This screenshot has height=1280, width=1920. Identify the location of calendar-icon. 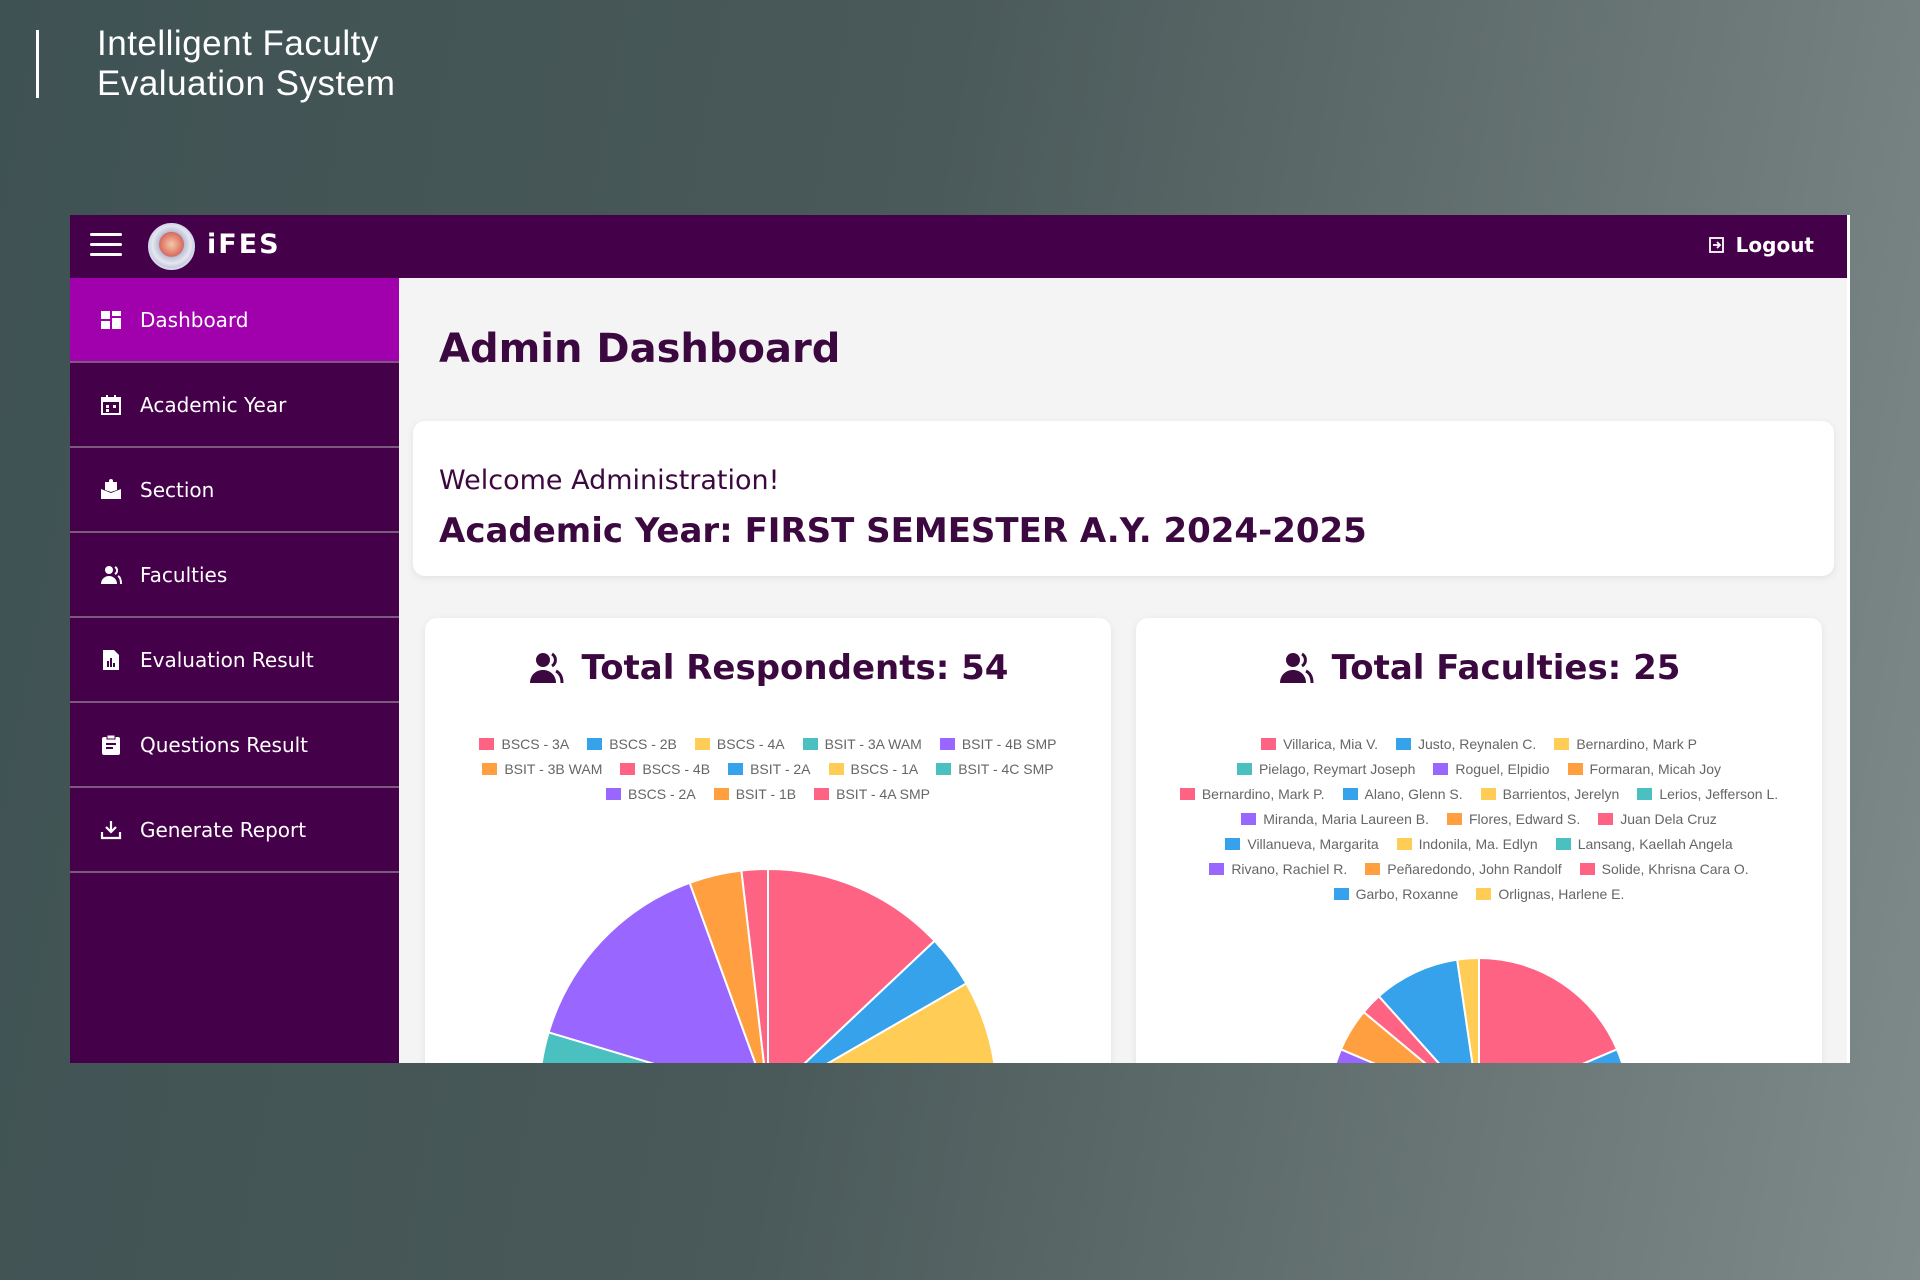
(111, 405).